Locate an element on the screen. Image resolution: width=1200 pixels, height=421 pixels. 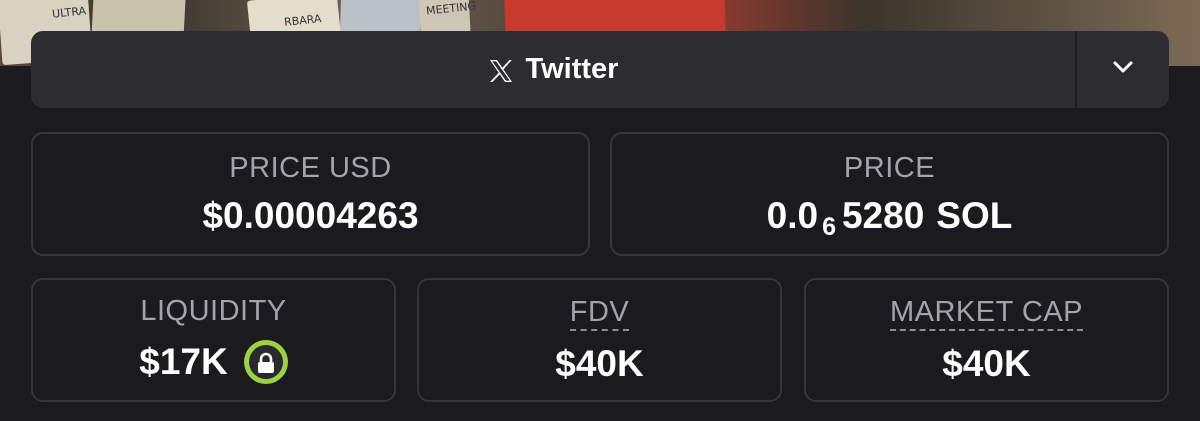
lock-icon is located at coordinates (266, 361).